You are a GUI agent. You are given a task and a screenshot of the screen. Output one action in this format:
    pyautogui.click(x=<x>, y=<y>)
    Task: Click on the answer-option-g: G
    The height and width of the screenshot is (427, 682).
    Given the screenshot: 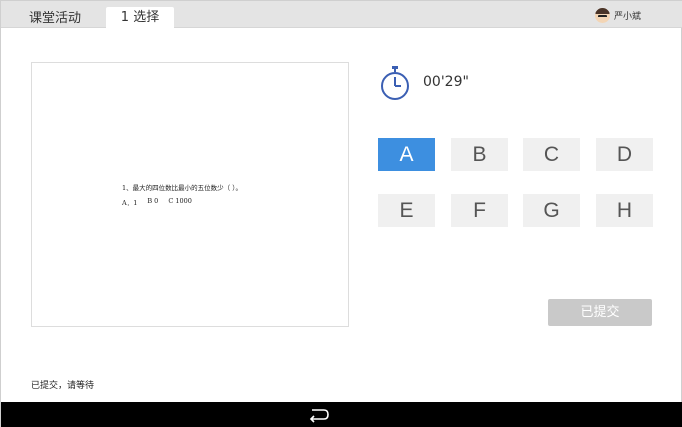 What is the action you would take?
    pyautogui.click(x=551, y=210)
    